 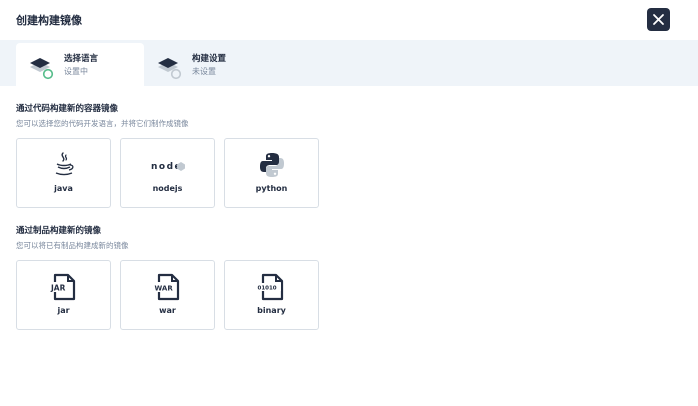 What do you see at coordinates (349, 63) in the screenshot?
I see `steps-bar: 选择语言 设置中 构建设置 未设置` at bounding box center [349, 63].